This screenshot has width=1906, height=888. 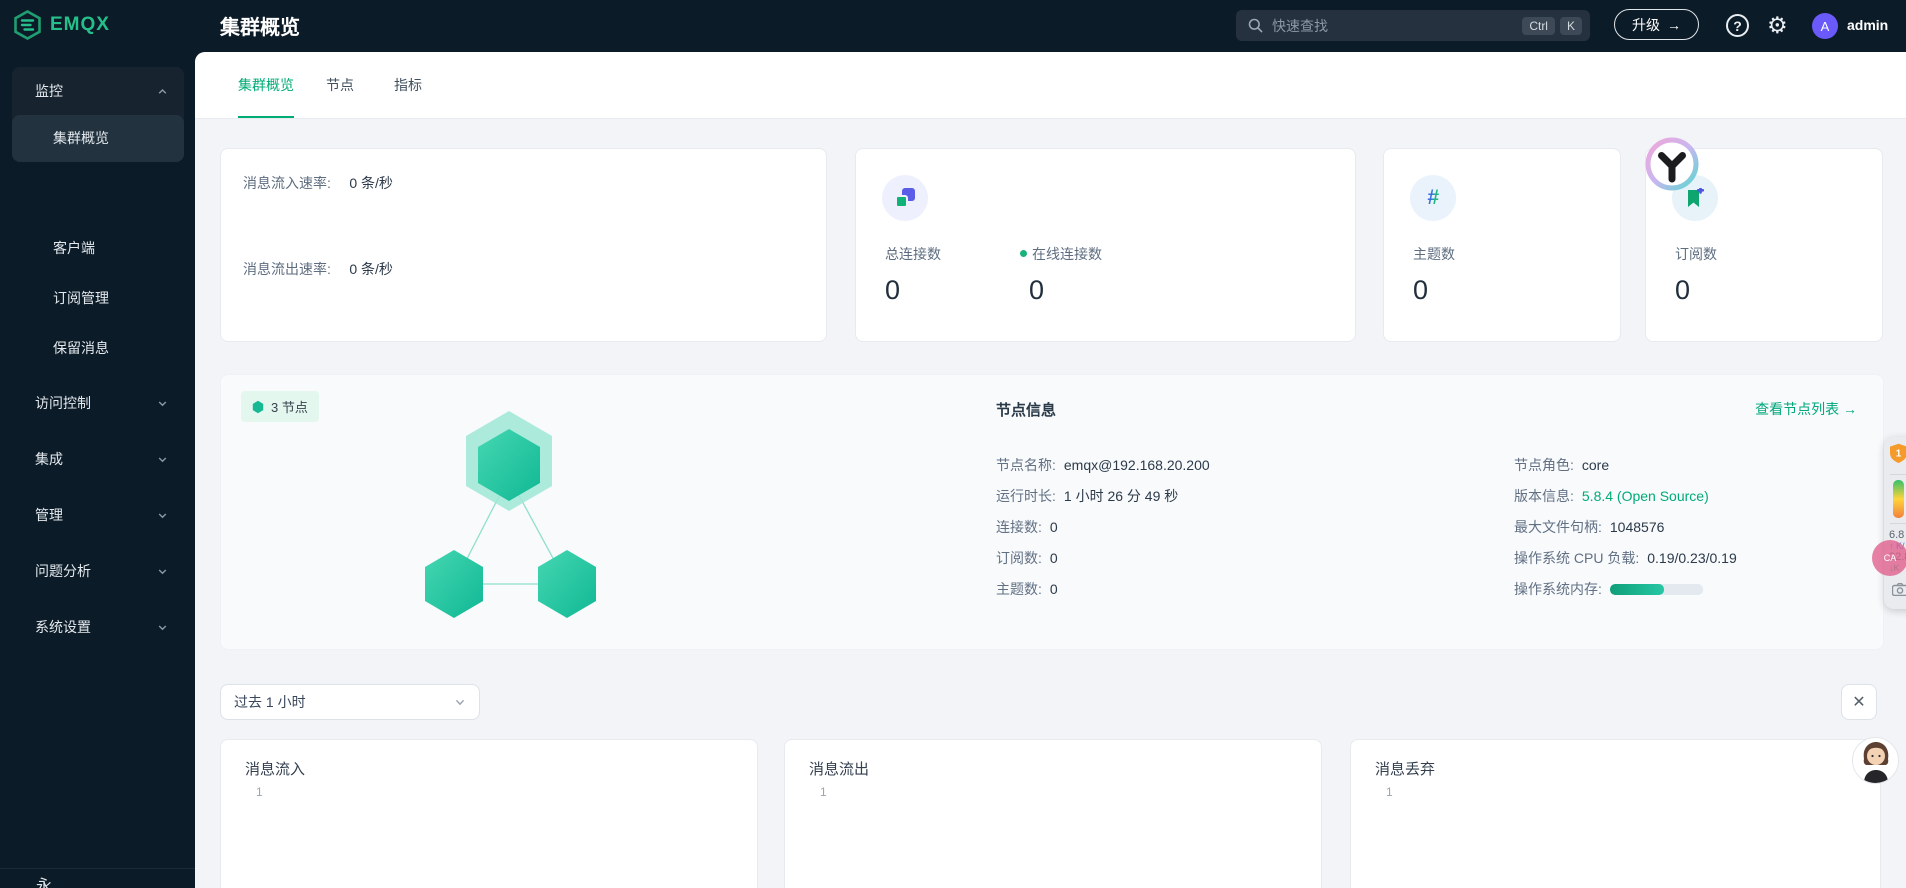 I want to click on time-range-value: 过去 1 小时, so click(x=270, y=702).